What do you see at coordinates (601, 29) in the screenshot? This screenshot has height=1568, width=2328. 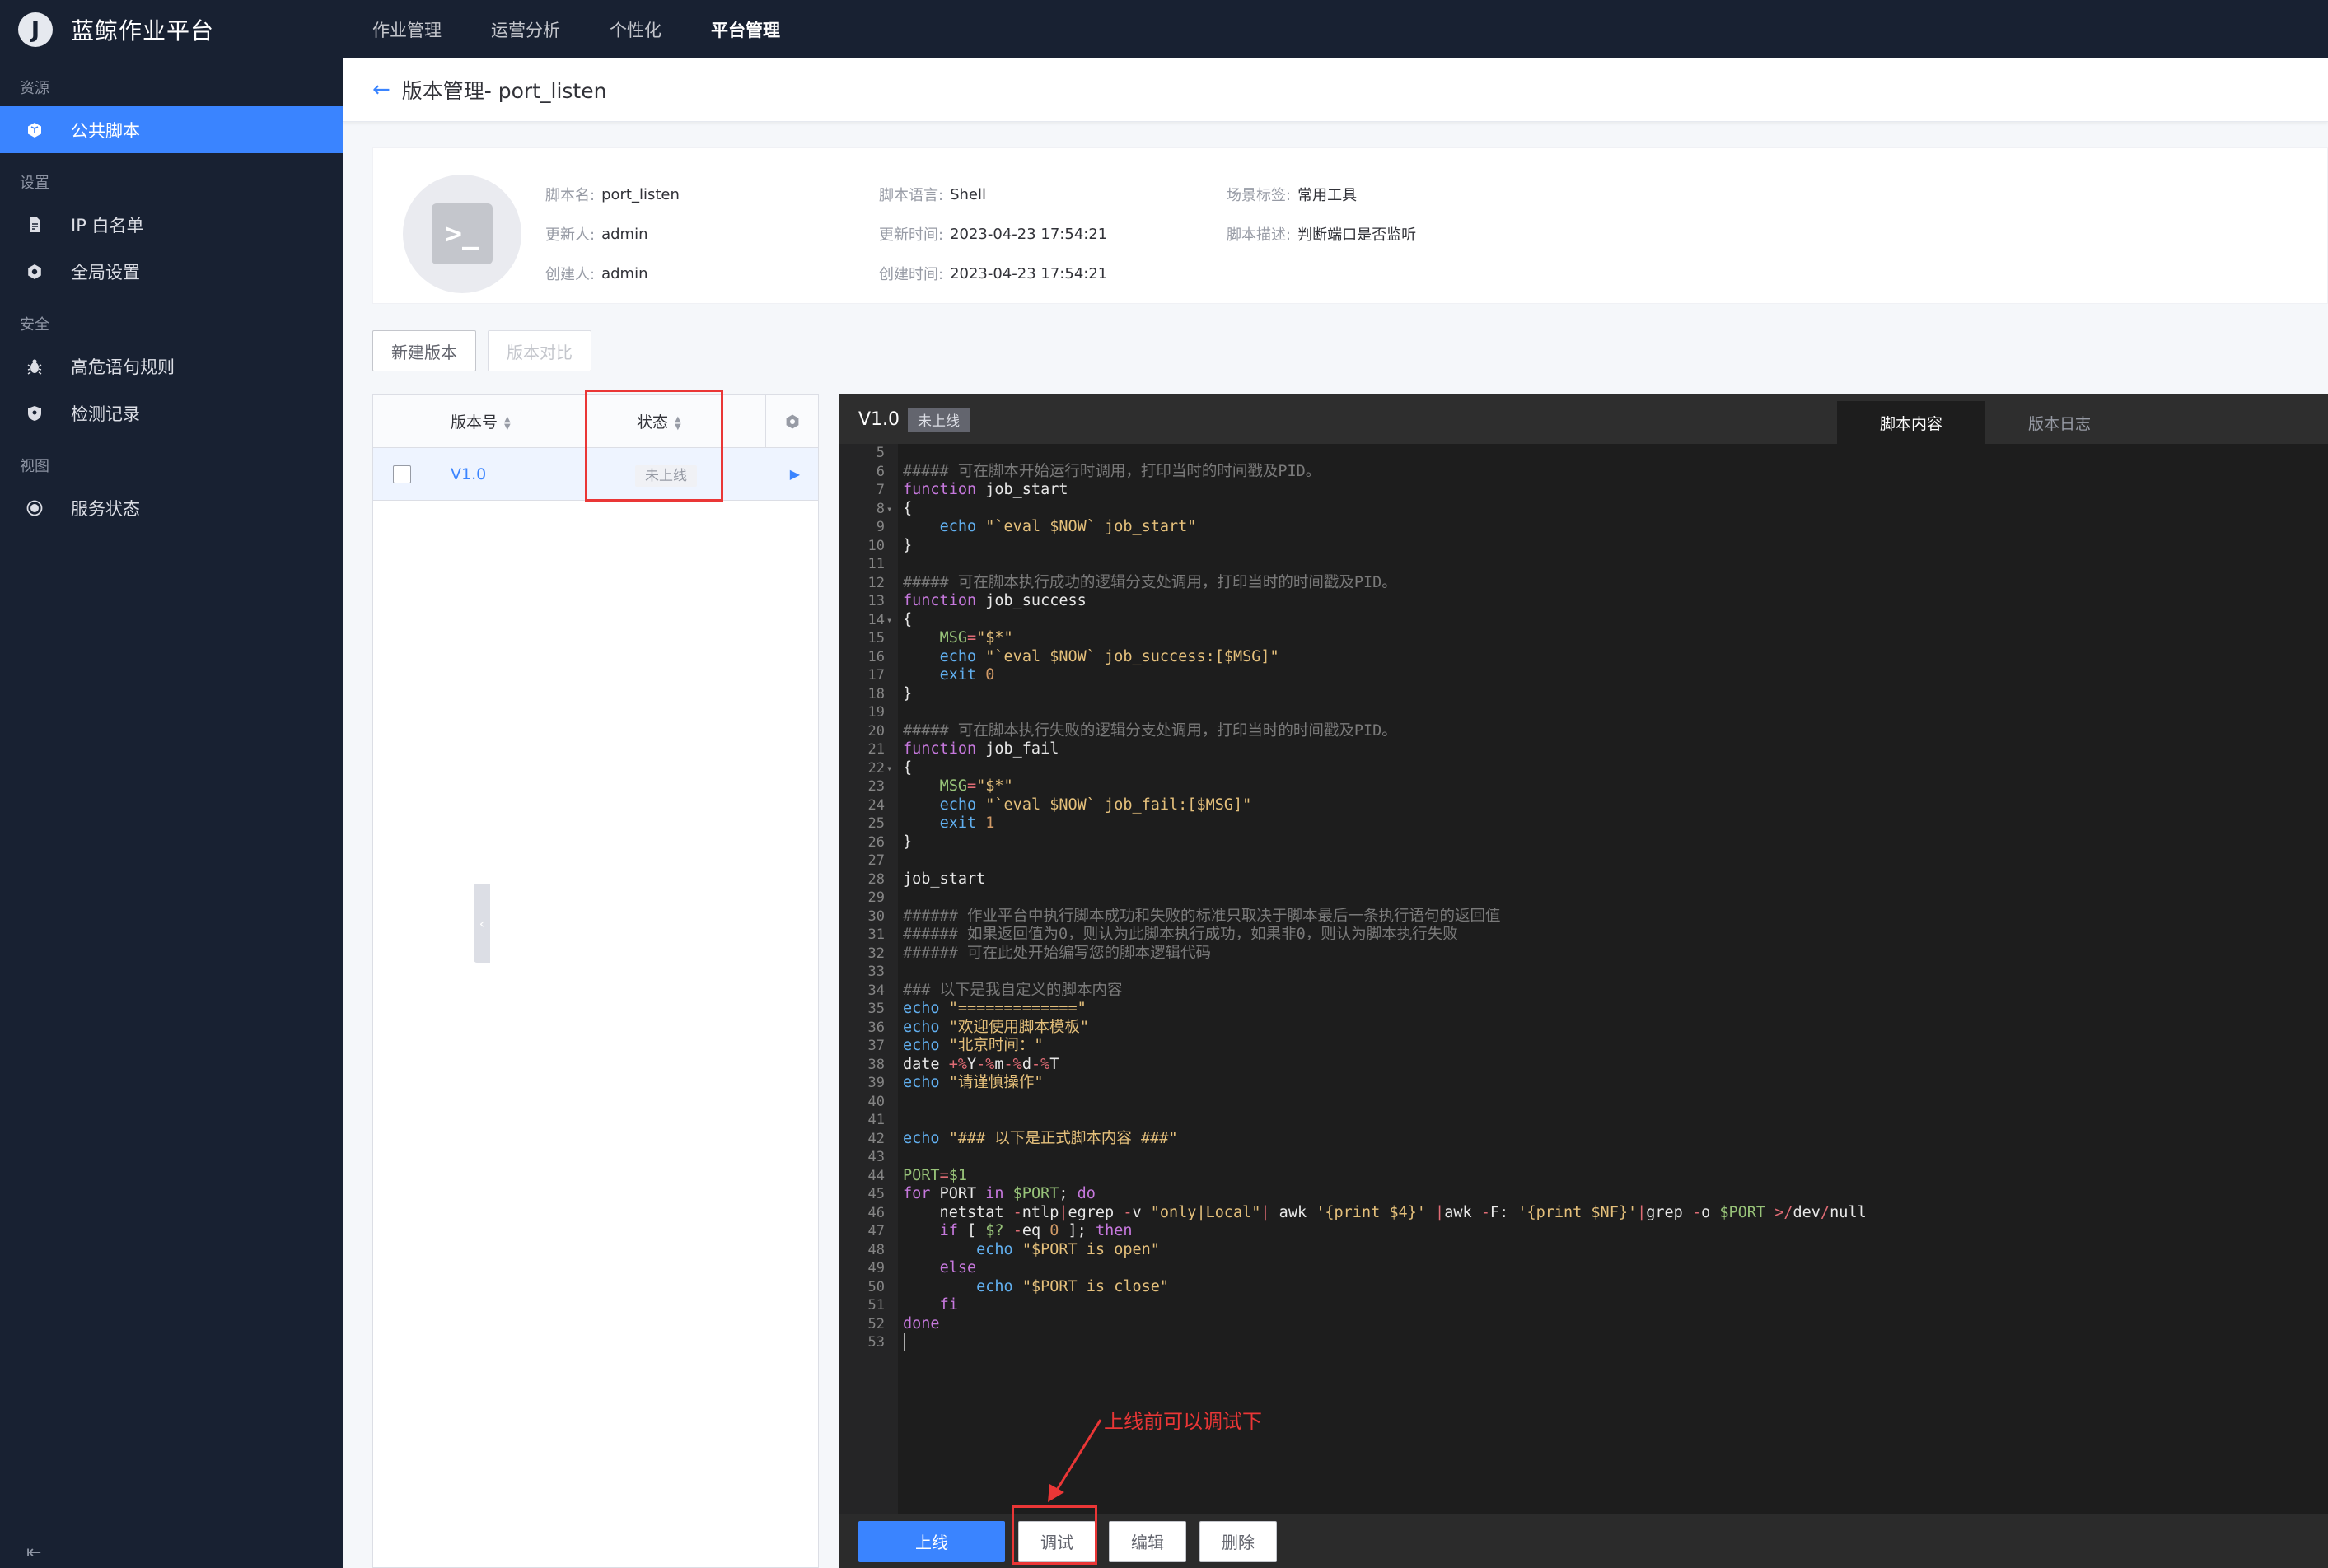 I see `top-nav: 作业管理 运营分析 个性化 平台管理` at bounding box center [601, 29].